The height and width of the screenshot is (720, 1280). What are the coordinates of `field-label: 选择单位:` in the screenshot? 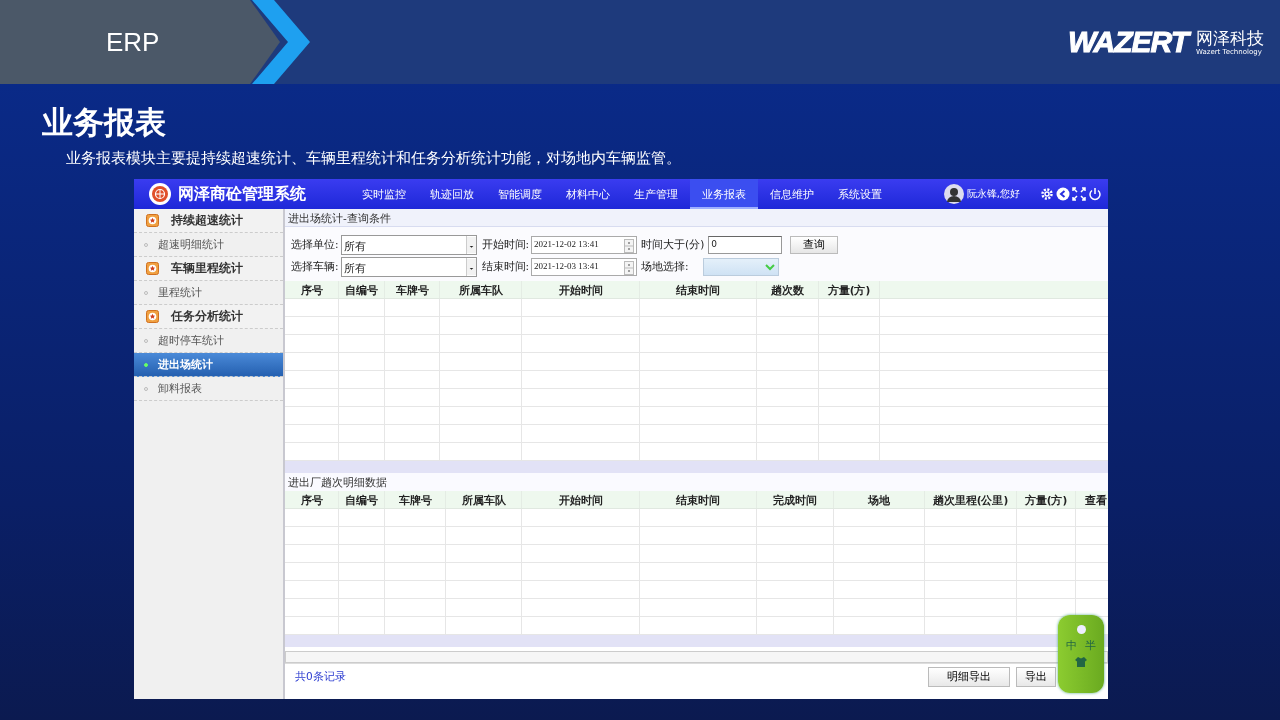 It's located at (315, 245).